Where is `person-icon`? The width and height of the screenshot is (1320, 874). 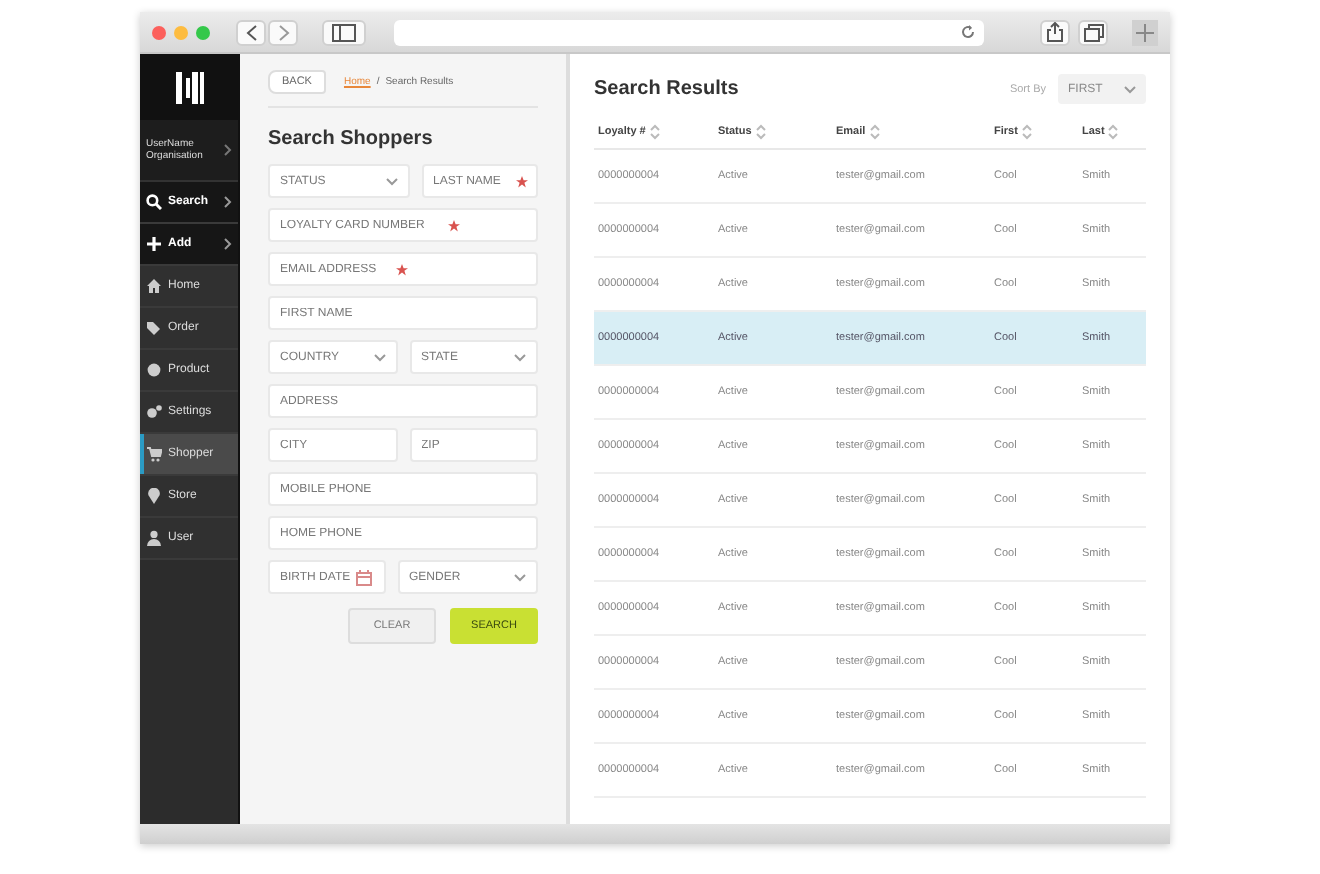
person-icon is located at coordinates (154, 538).